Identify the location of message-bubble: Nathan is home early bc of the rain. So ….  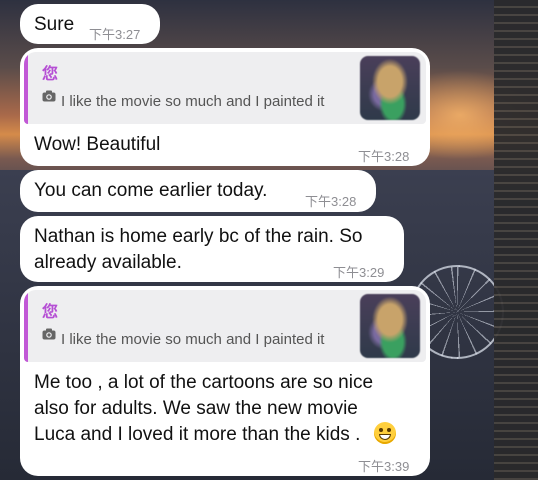
(212, 249).